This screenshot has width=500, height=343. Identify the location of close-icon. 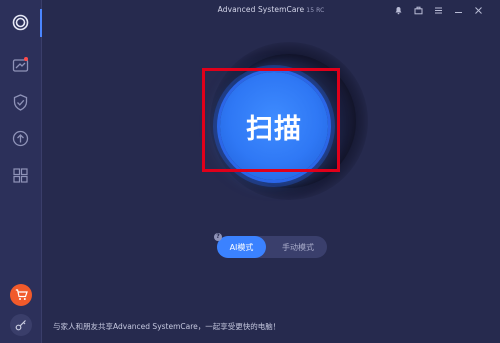
(478, 10).